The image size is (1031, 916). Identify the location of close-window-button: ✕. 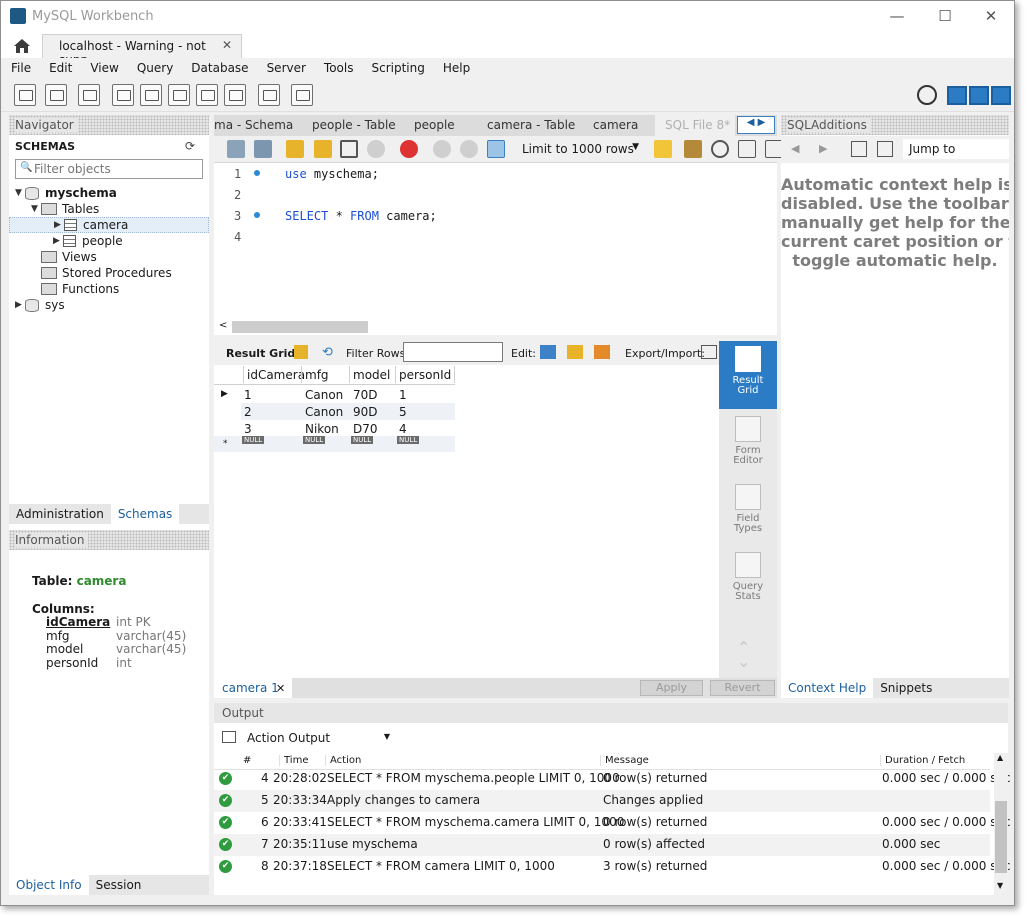
(991, 16).